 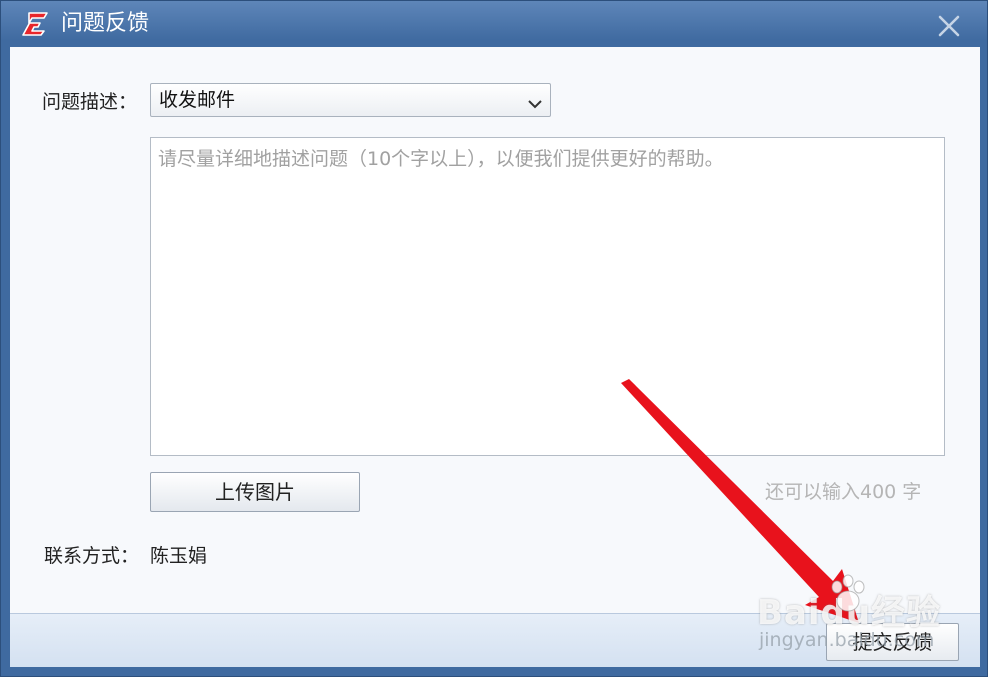 What do you see at coordinates (197, 100) in the screenshot?
I see `category-selected-value: 收发邮件` at bounding box center [197, 100].